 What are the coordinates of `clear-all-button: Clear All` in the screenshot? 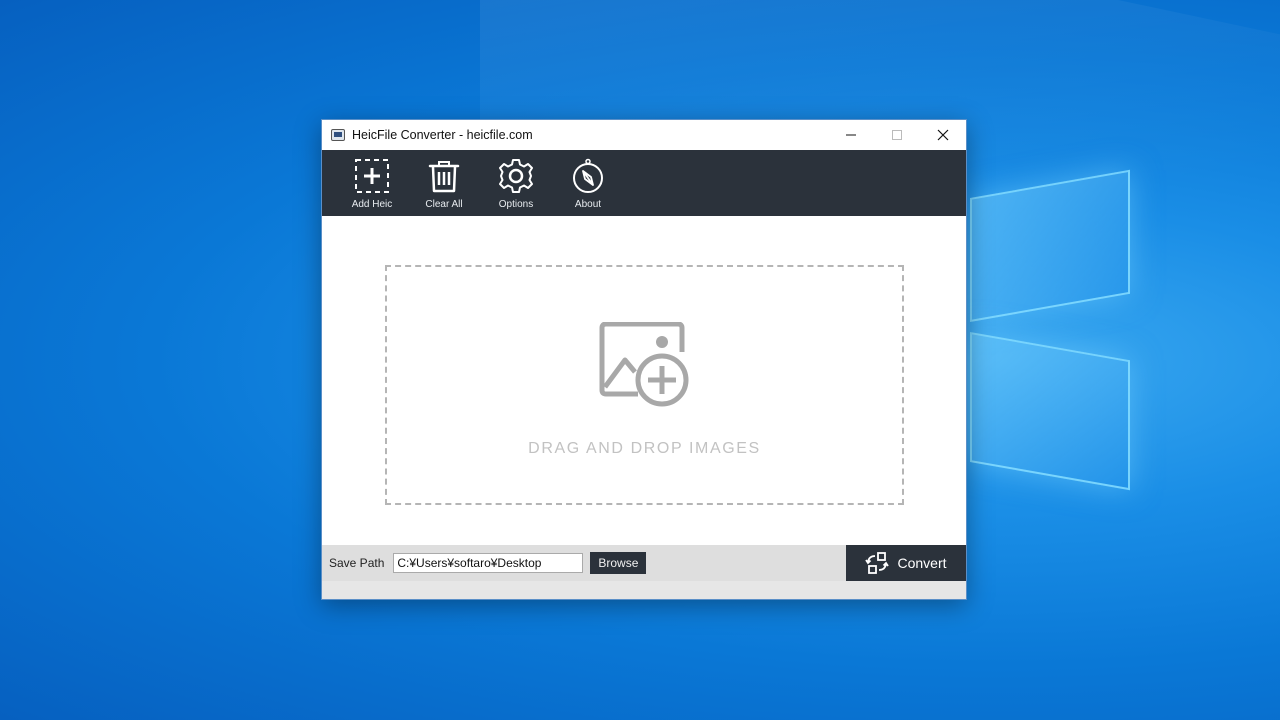 It's located at (444, 183).